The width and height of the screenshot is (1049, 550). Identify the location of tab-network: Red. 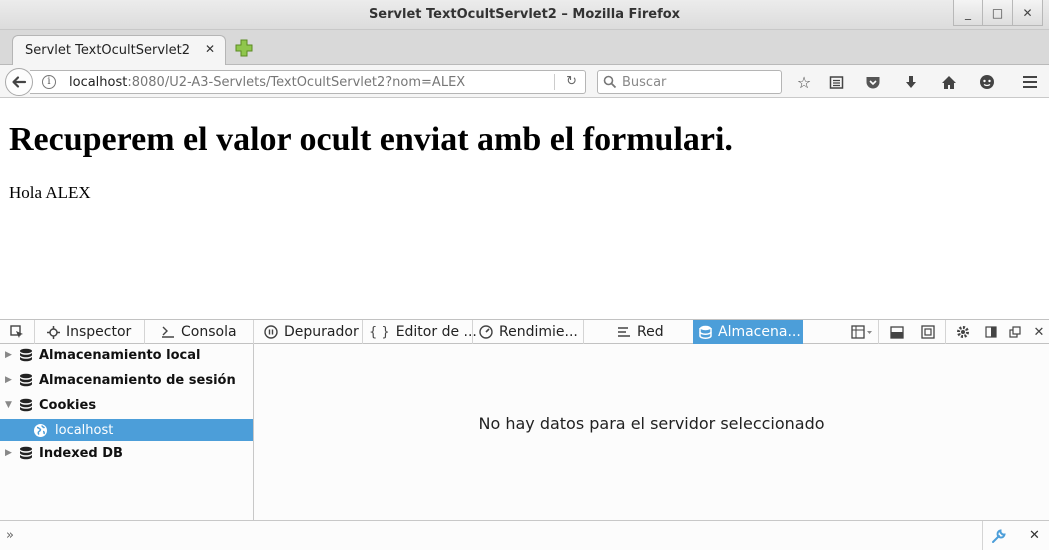
(640, 332).